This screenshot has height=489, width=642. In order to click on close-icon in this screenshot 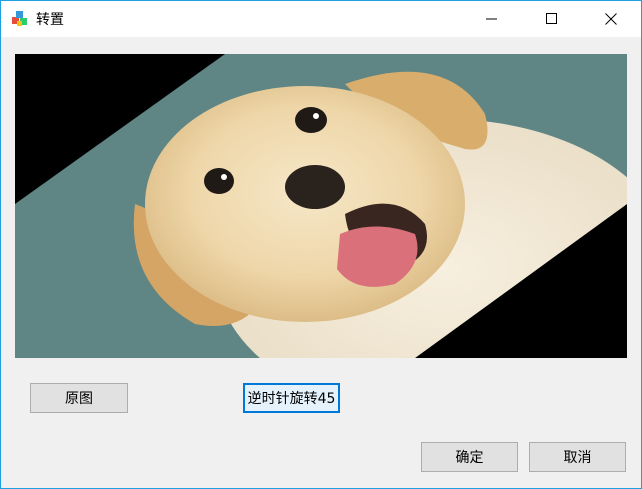, I will do `click(611, 19)`.